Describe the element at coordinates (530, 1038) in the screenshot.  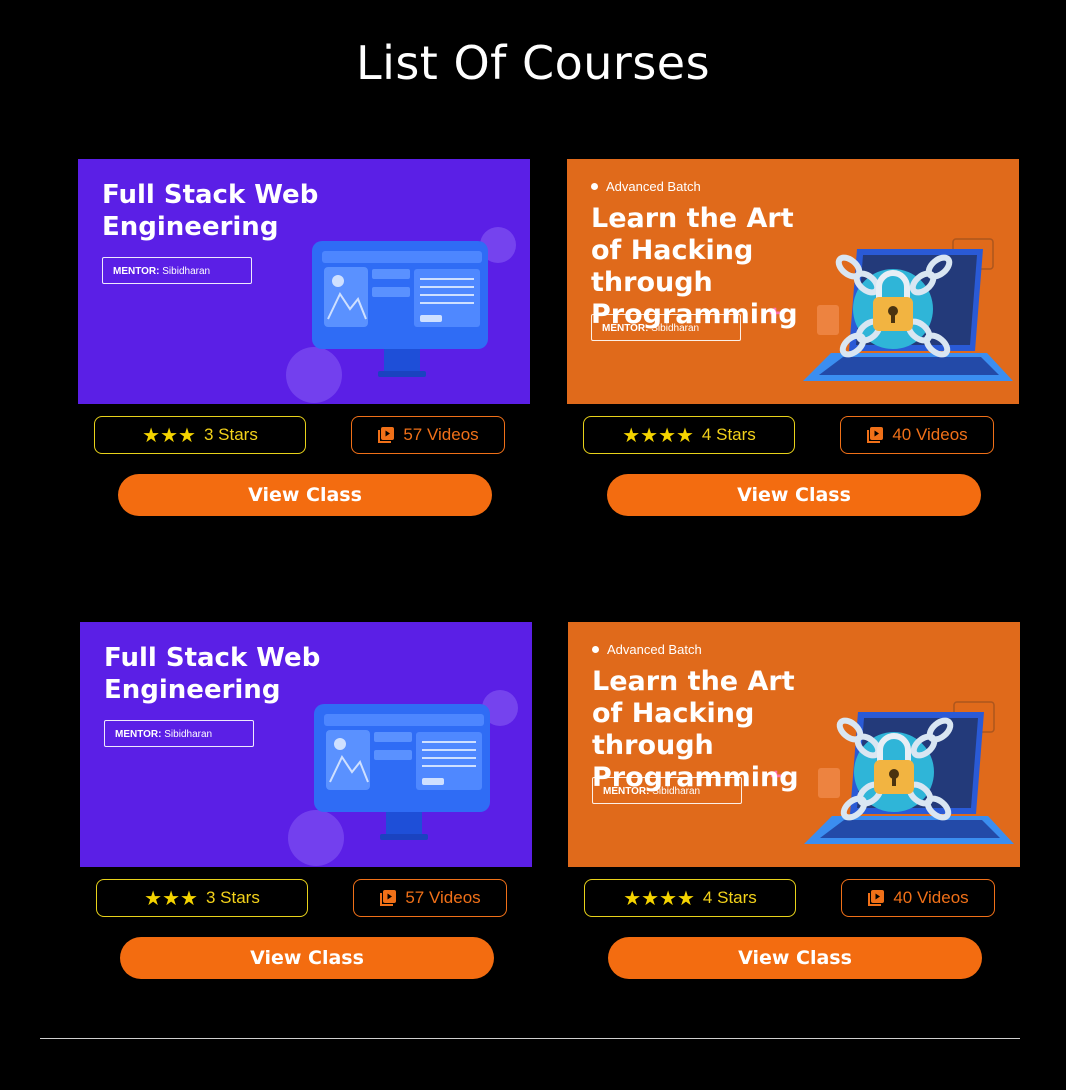
I see `footer-divider` at that location.